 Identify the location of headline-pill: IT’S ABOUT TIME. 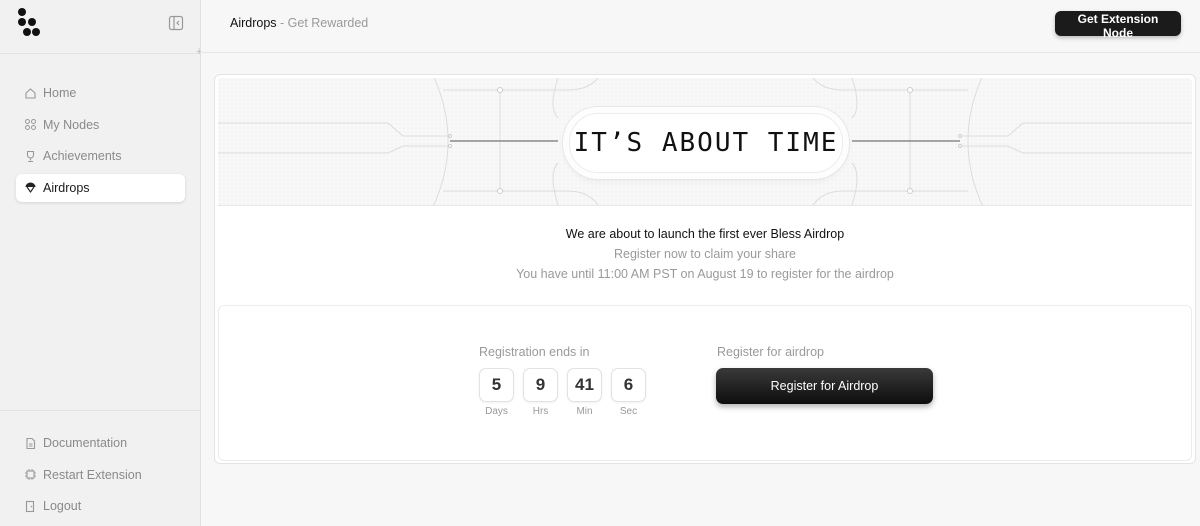
(706, 143).